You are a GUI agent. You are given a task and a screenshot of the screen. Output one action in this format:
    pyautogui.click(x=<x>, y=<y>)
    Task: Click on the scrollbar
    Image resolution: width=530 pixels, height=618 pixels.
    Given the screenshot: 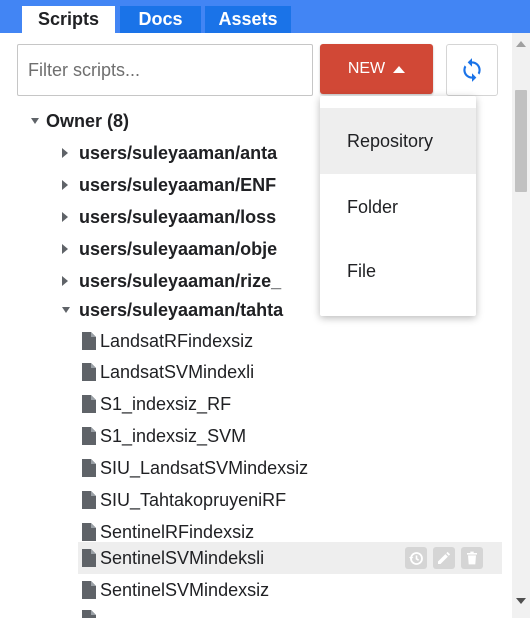 What is the action you would take?
    pyautogui.click(x=521, y=325)
    